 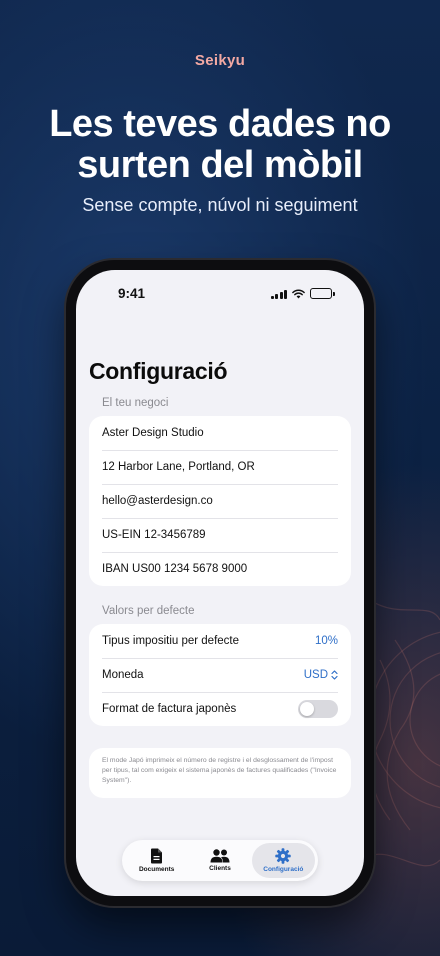 What do you see at coordinates (148, 611) in the screenshot?
I see `defaults-section-label: Valors per defecte` at bounding box center [148, 611].